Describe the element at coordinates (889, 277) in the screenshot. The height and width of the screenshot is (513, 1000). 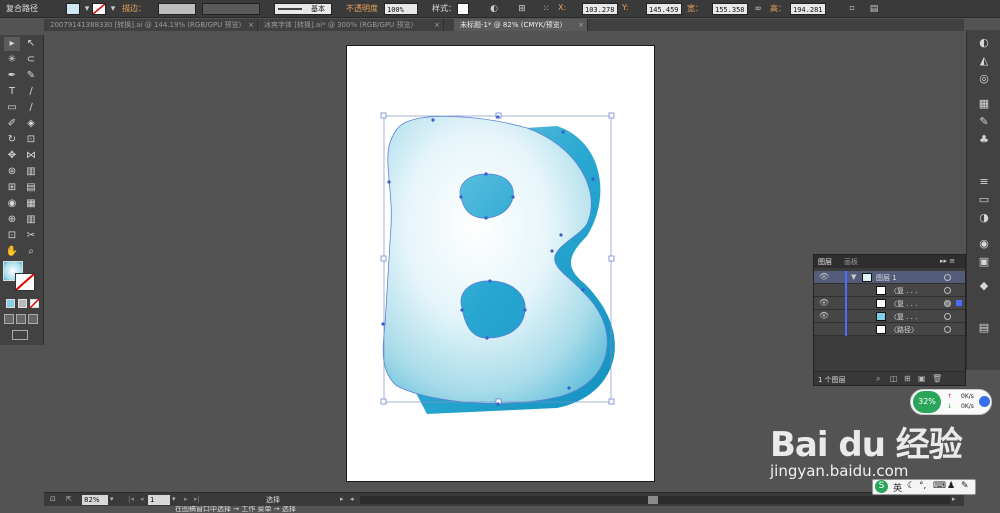
I see `layer-row: 👁 ▼ 图层 1` at that location.